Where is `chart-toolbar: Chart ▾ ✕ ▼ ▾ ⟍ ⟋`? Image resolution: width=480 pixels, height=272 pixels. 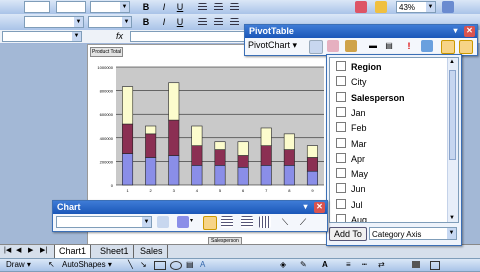 chart-toolbar: Chart ▾ ✕ ▼ ▾ ⟍ ⟋ is located at coordinates (190, 216).